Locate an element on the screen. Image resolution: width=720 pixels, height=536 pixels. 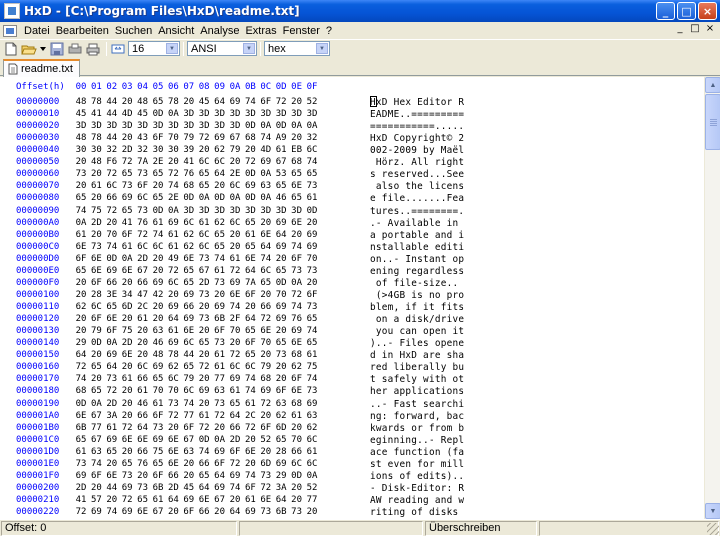
hex-byte: EB is located at coordinates (297, 150).